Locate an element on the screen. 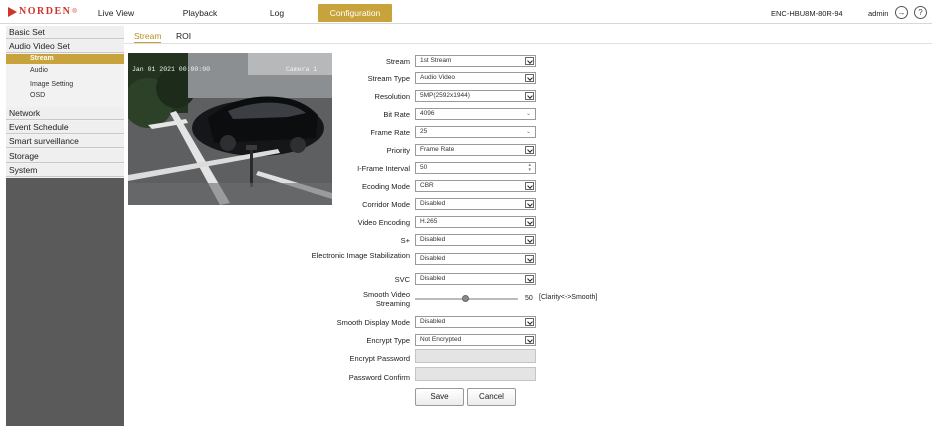 The height and width of the screenshot is (426, 932). current-user: admin is located at coordinates (878, 13).